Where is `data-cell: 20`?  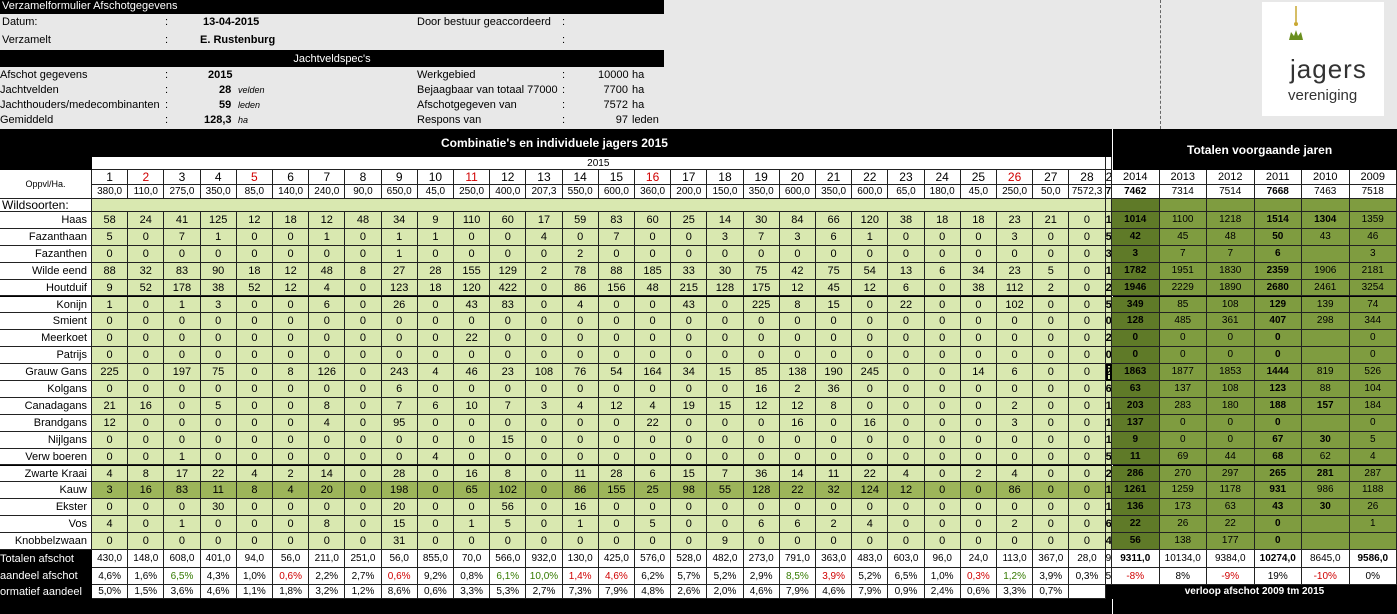 data-cell: 20 is located at coordinates (399, 508).